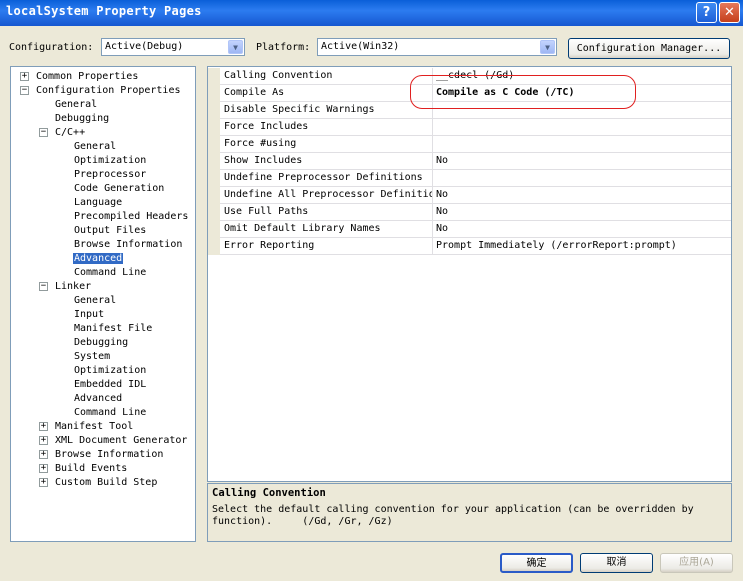  I want to click on tree-item: Precompiled Headers, so click(131, 216).